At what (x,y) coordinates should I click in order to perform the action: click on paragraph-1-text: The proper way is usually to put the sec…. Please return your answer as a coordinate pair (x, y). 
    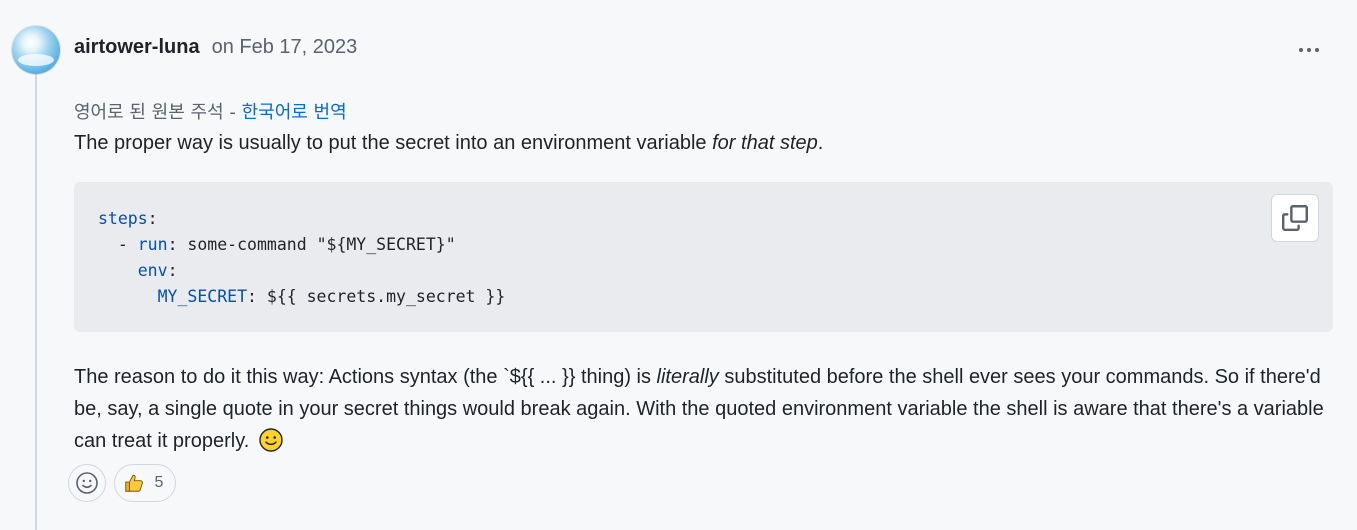
    Looking at the image, I should click on (393, 143).